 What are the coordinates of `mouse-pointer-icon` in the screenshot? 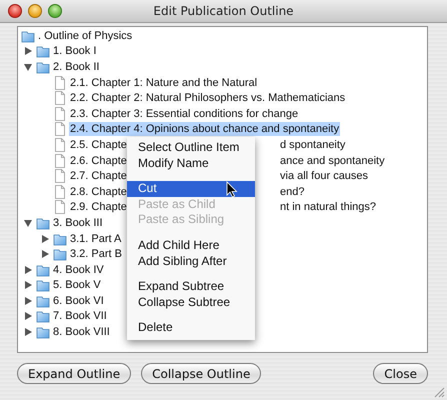 It's located at (232, 189).